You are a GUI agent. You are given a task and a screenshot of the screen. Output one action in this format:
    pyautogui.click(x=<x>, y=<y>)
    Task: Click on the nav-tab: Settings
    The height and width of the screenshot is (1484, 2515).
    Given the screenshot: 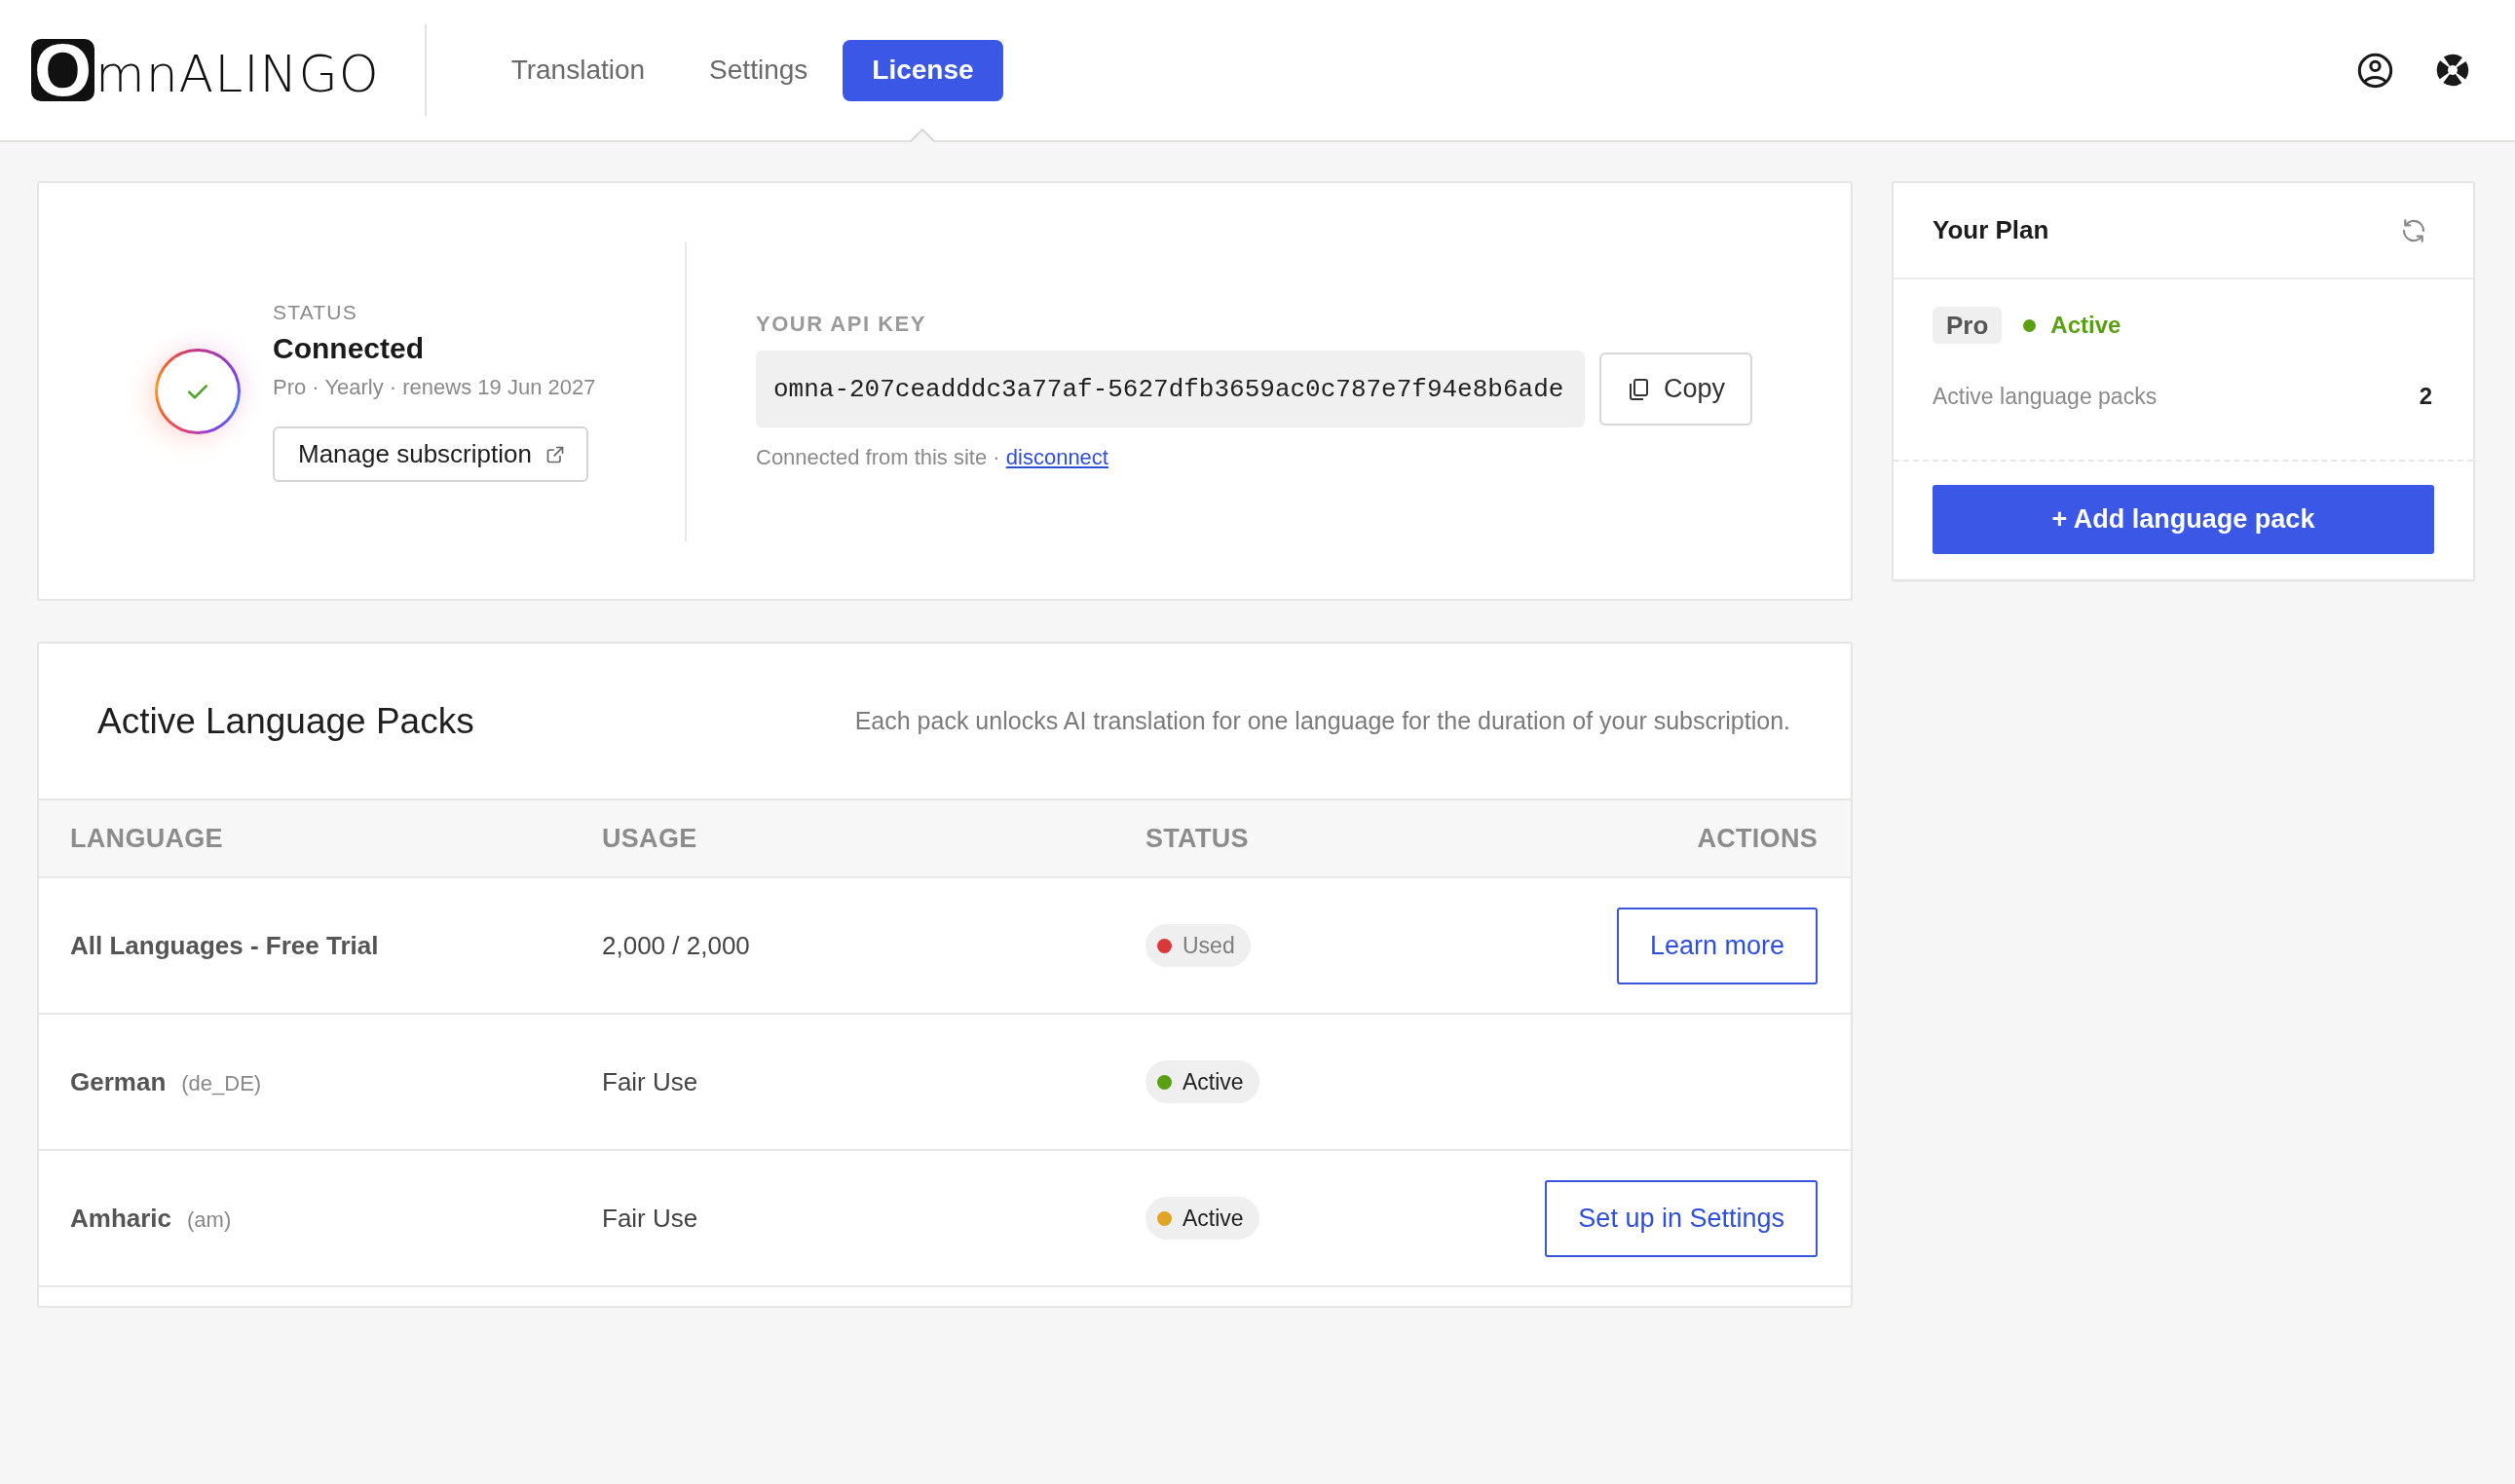 What is the action you would take?
    pyautogui.click(x=759, y=70)
    